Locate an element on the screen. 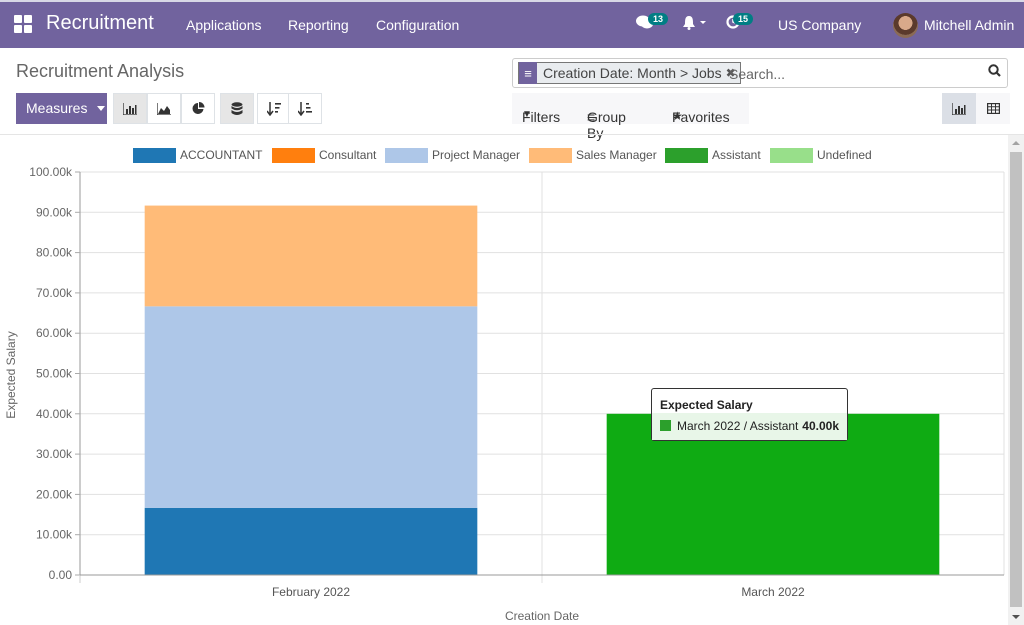 This screenshot has width=1024, height=625. activities-badge: 15 is located at coordinates (743, 19).